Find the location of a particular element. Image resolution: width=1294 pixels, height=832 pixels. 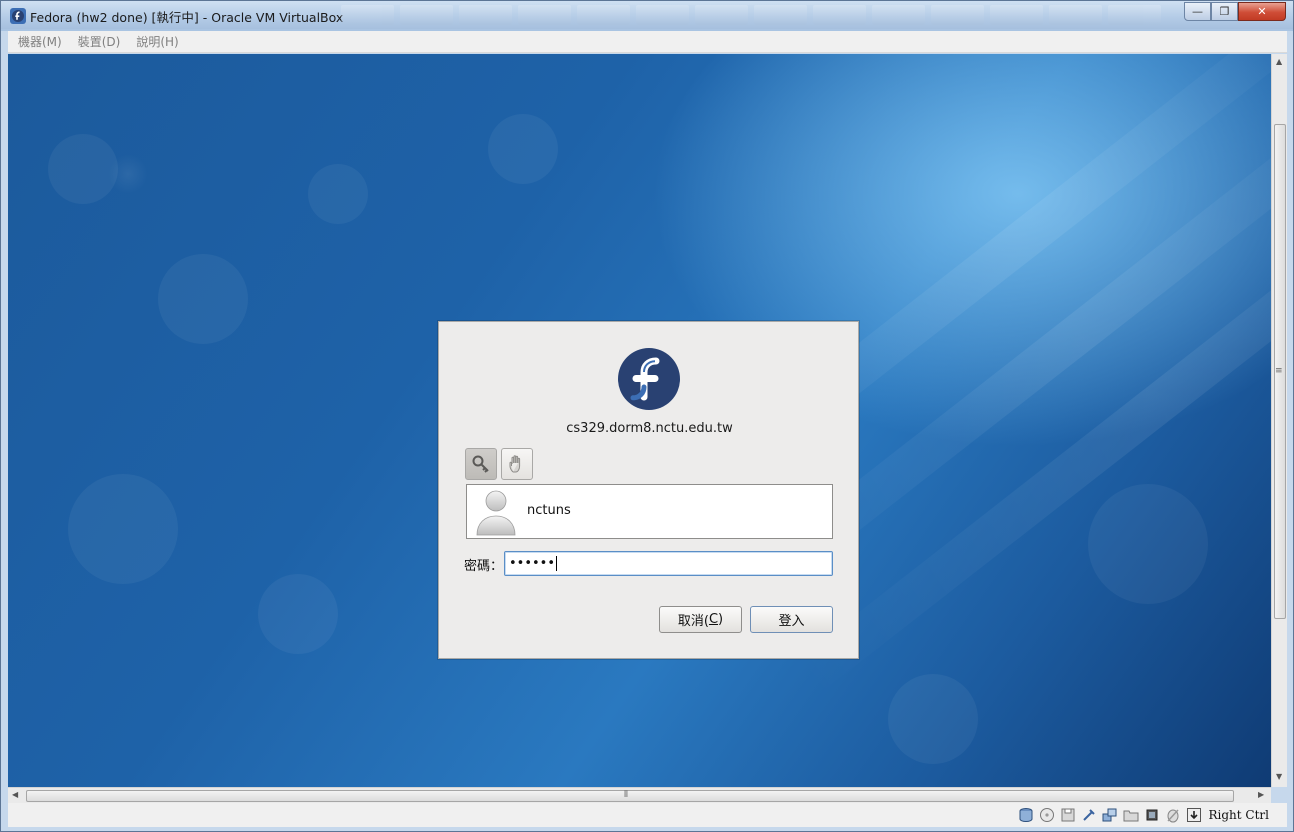

hand-icon is located at coordinates (515, 464).